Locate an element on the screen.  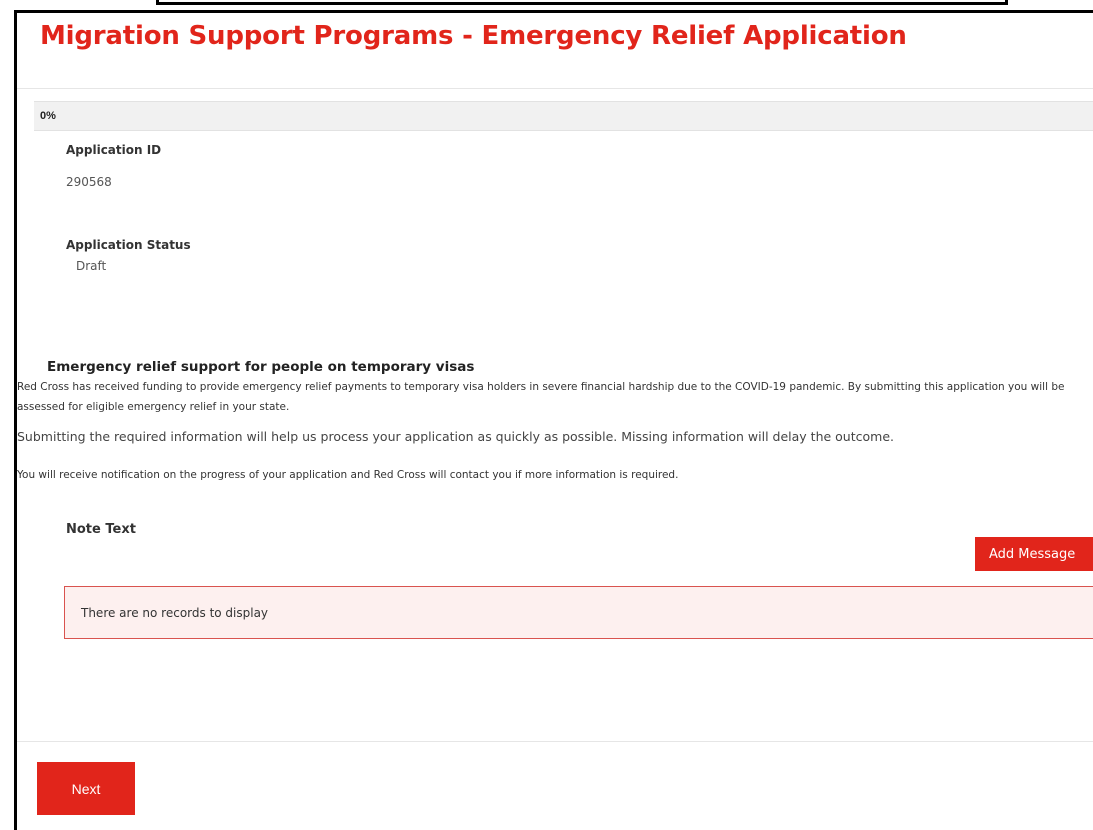
notes-empty-state: There are no records to display is located at coordinates (578, 612).